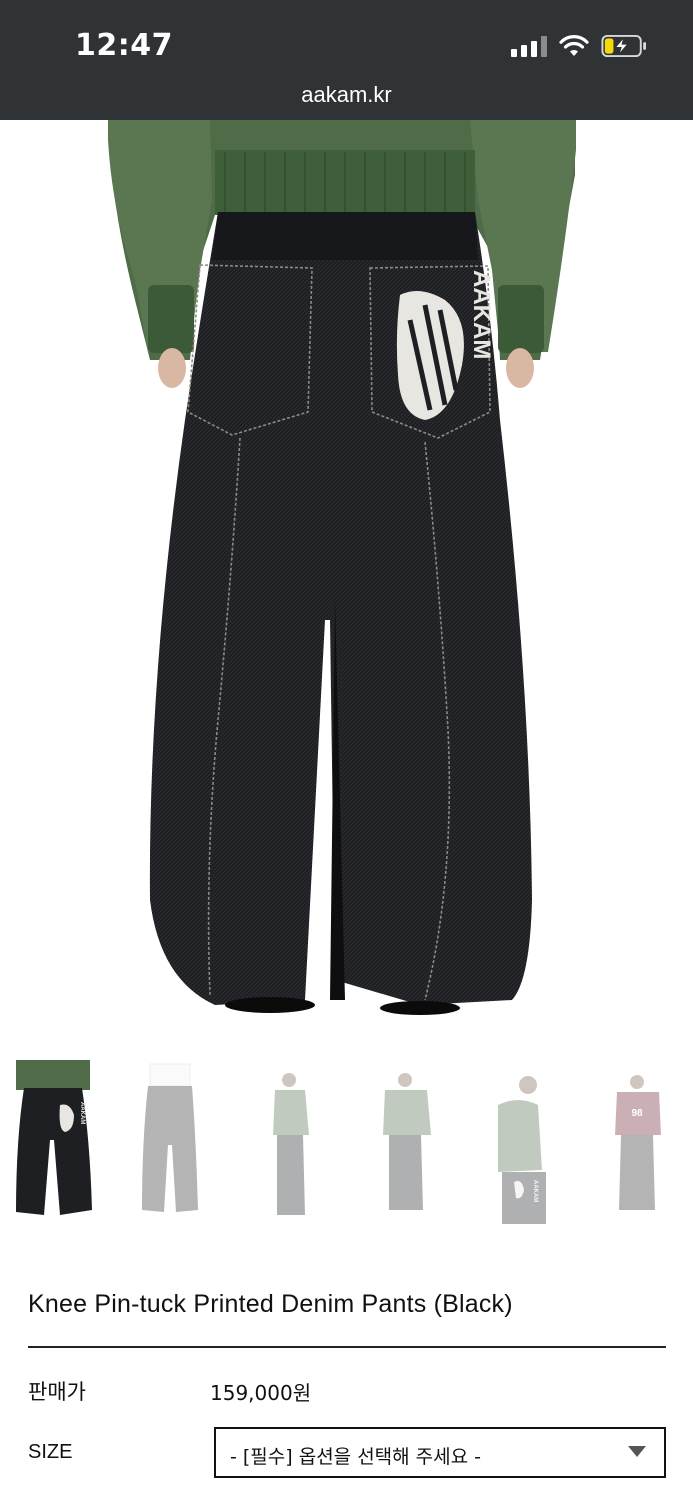 This screenshot has width=693, height=1500. I want to click on price-value: 159,000원, so click(261, 1393).